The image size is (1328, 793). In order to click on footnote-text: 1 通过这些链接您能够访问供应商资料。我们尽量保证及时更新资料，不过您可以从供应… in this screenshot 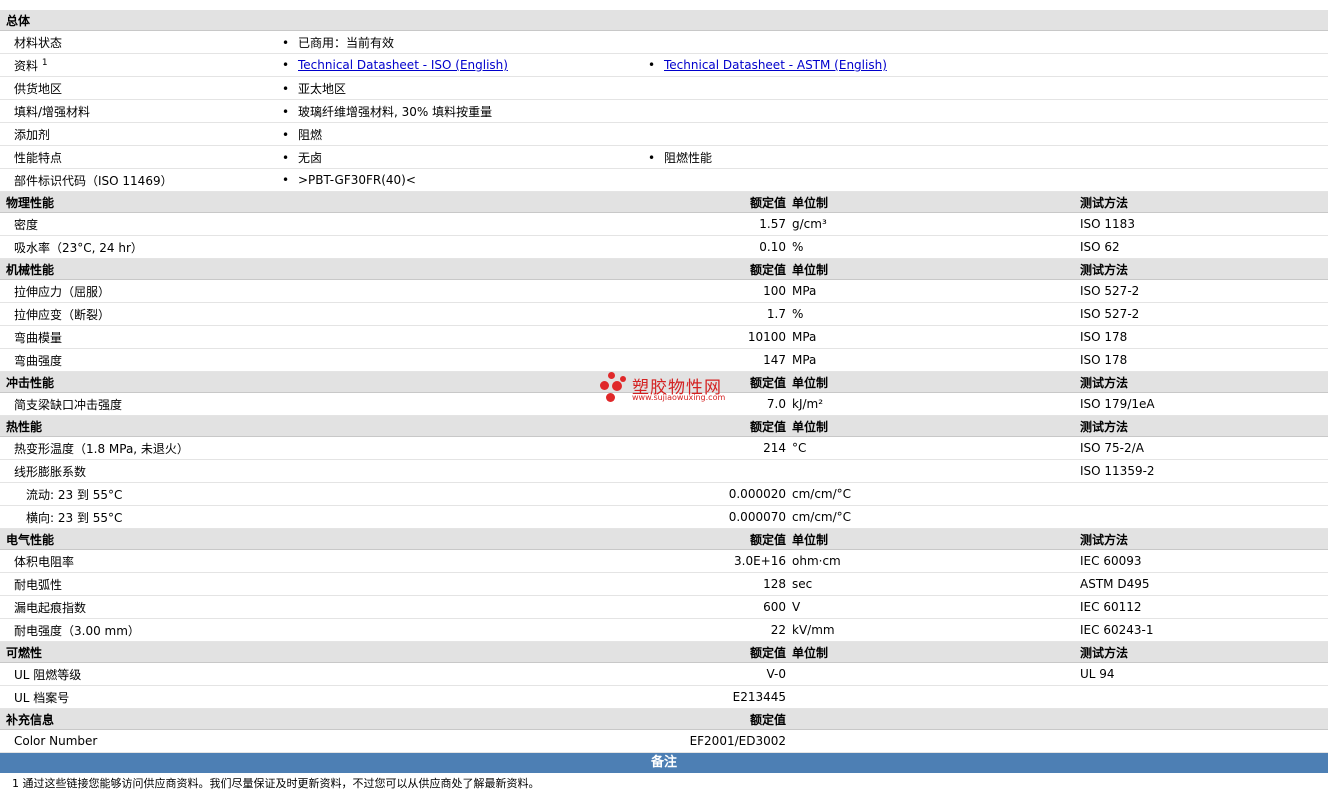, I will do `click(276, 783)`.